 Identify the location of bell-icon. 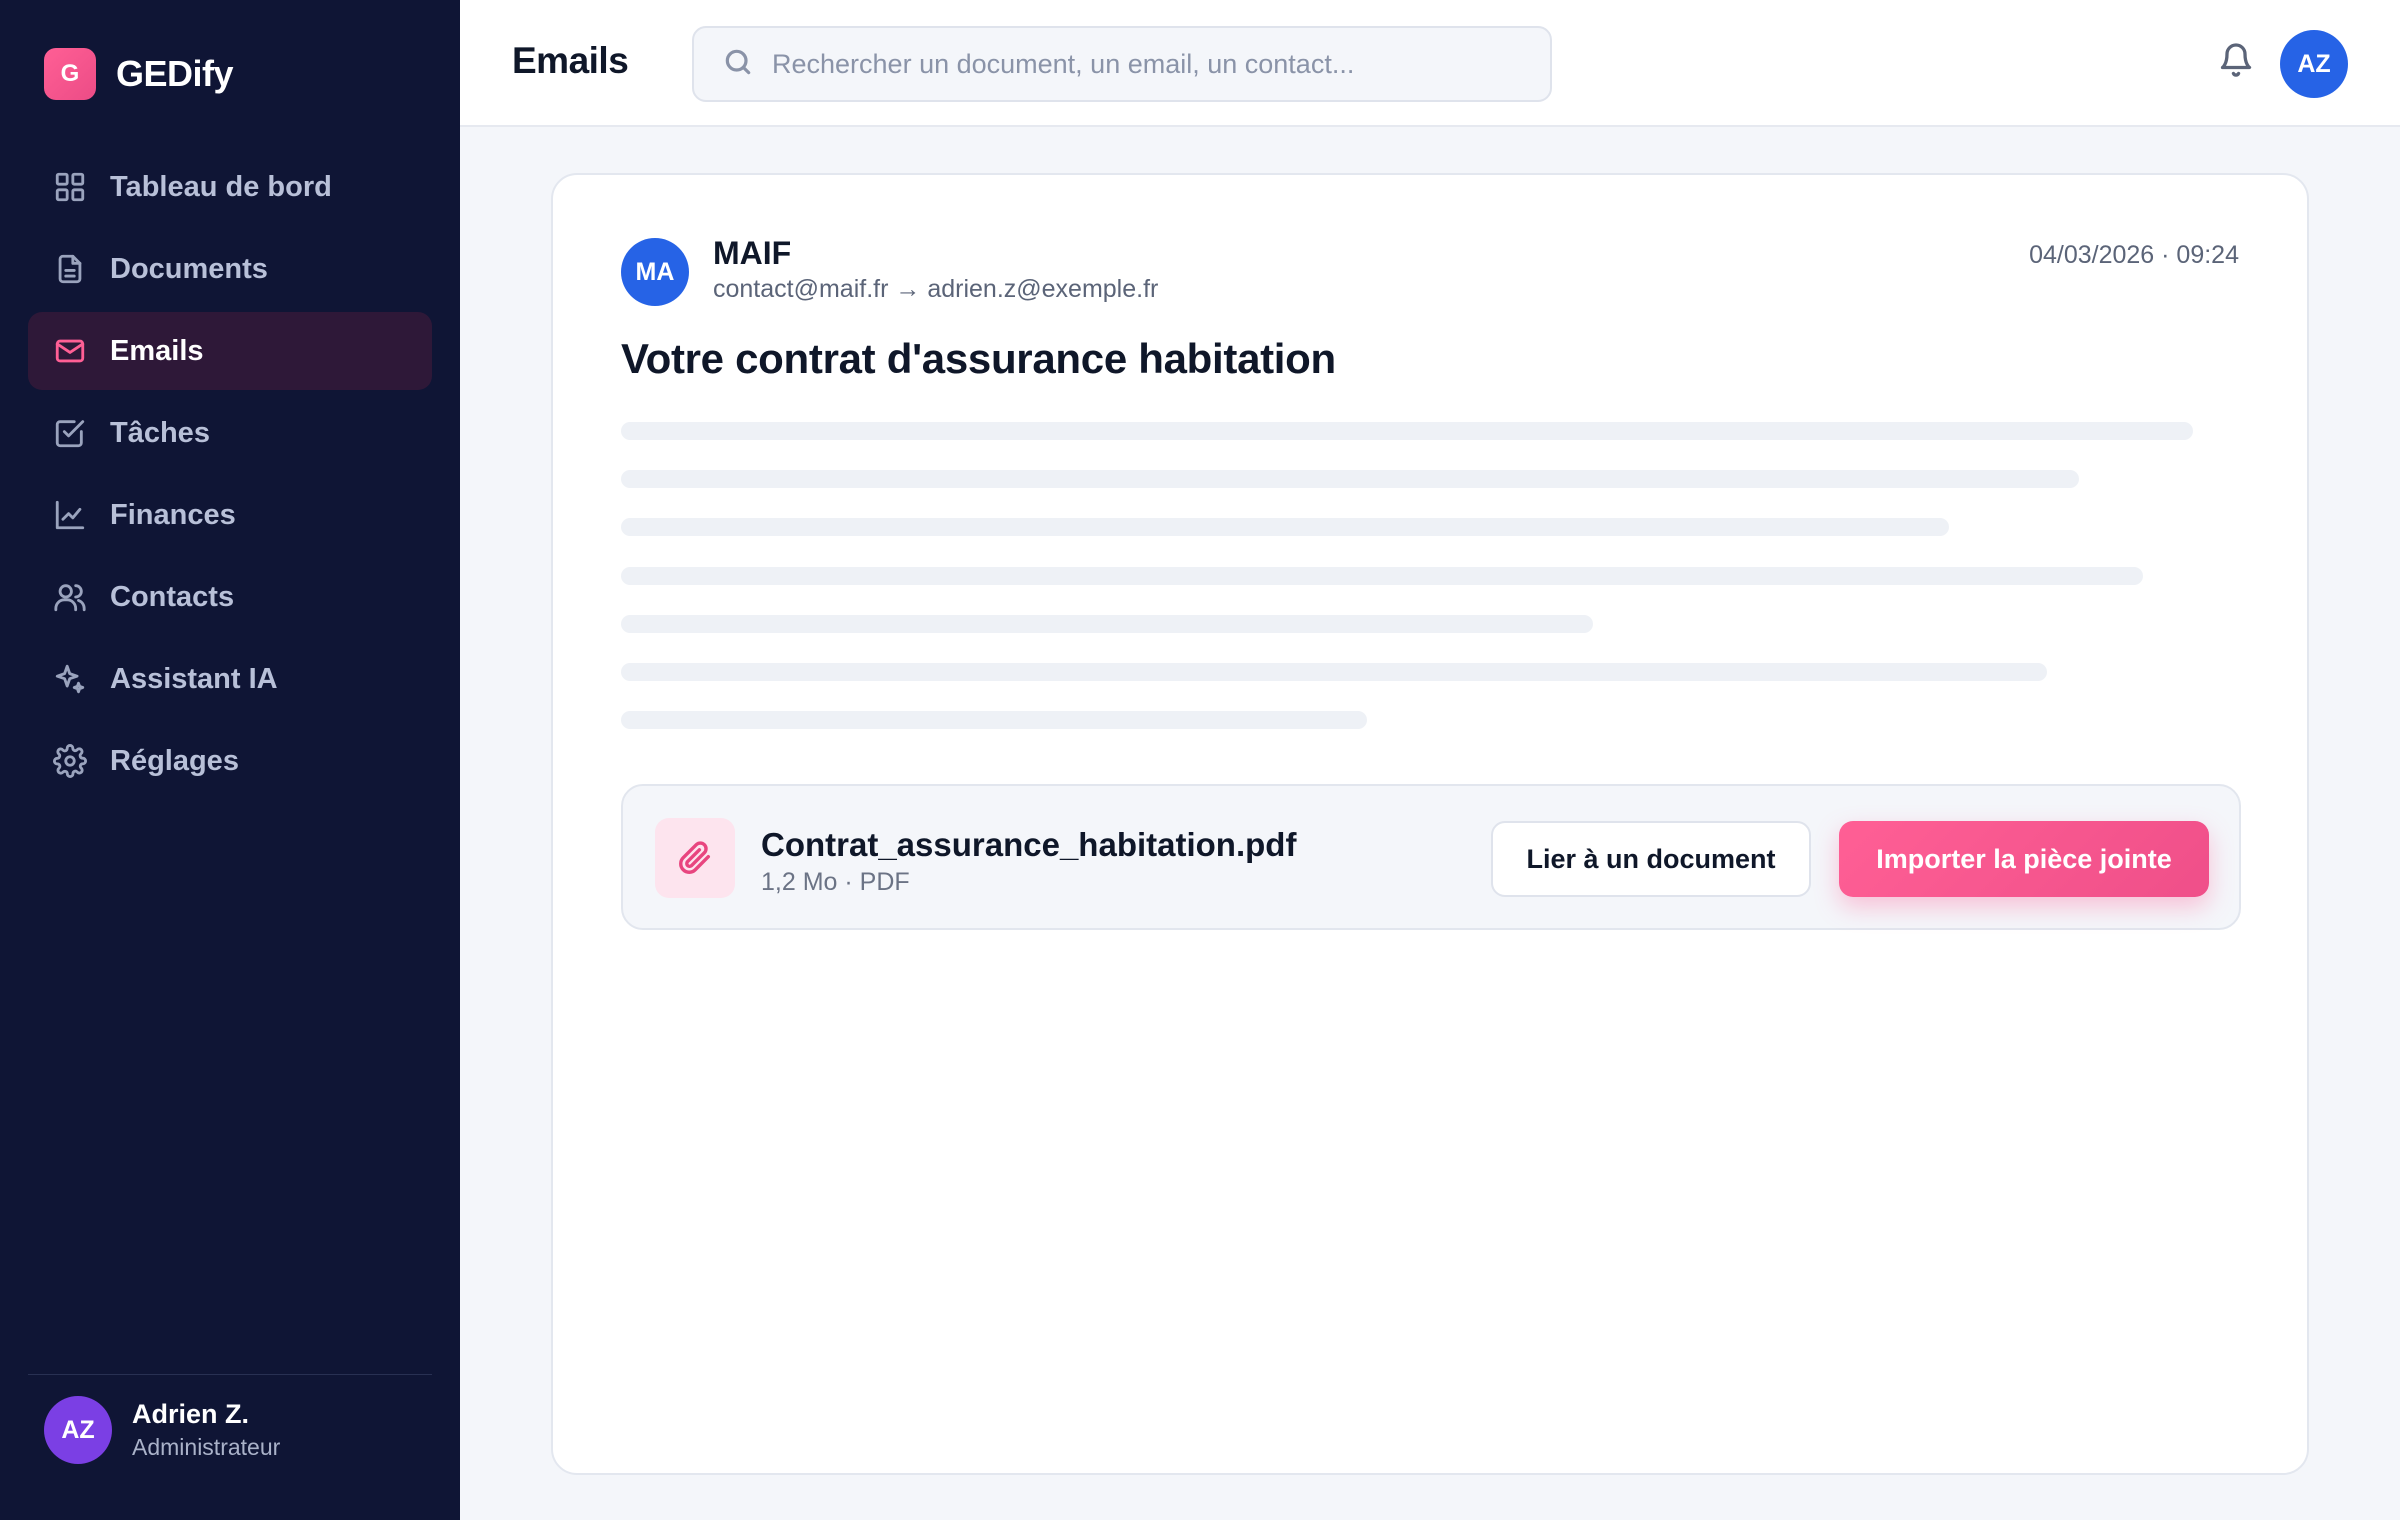
(2236, 62).